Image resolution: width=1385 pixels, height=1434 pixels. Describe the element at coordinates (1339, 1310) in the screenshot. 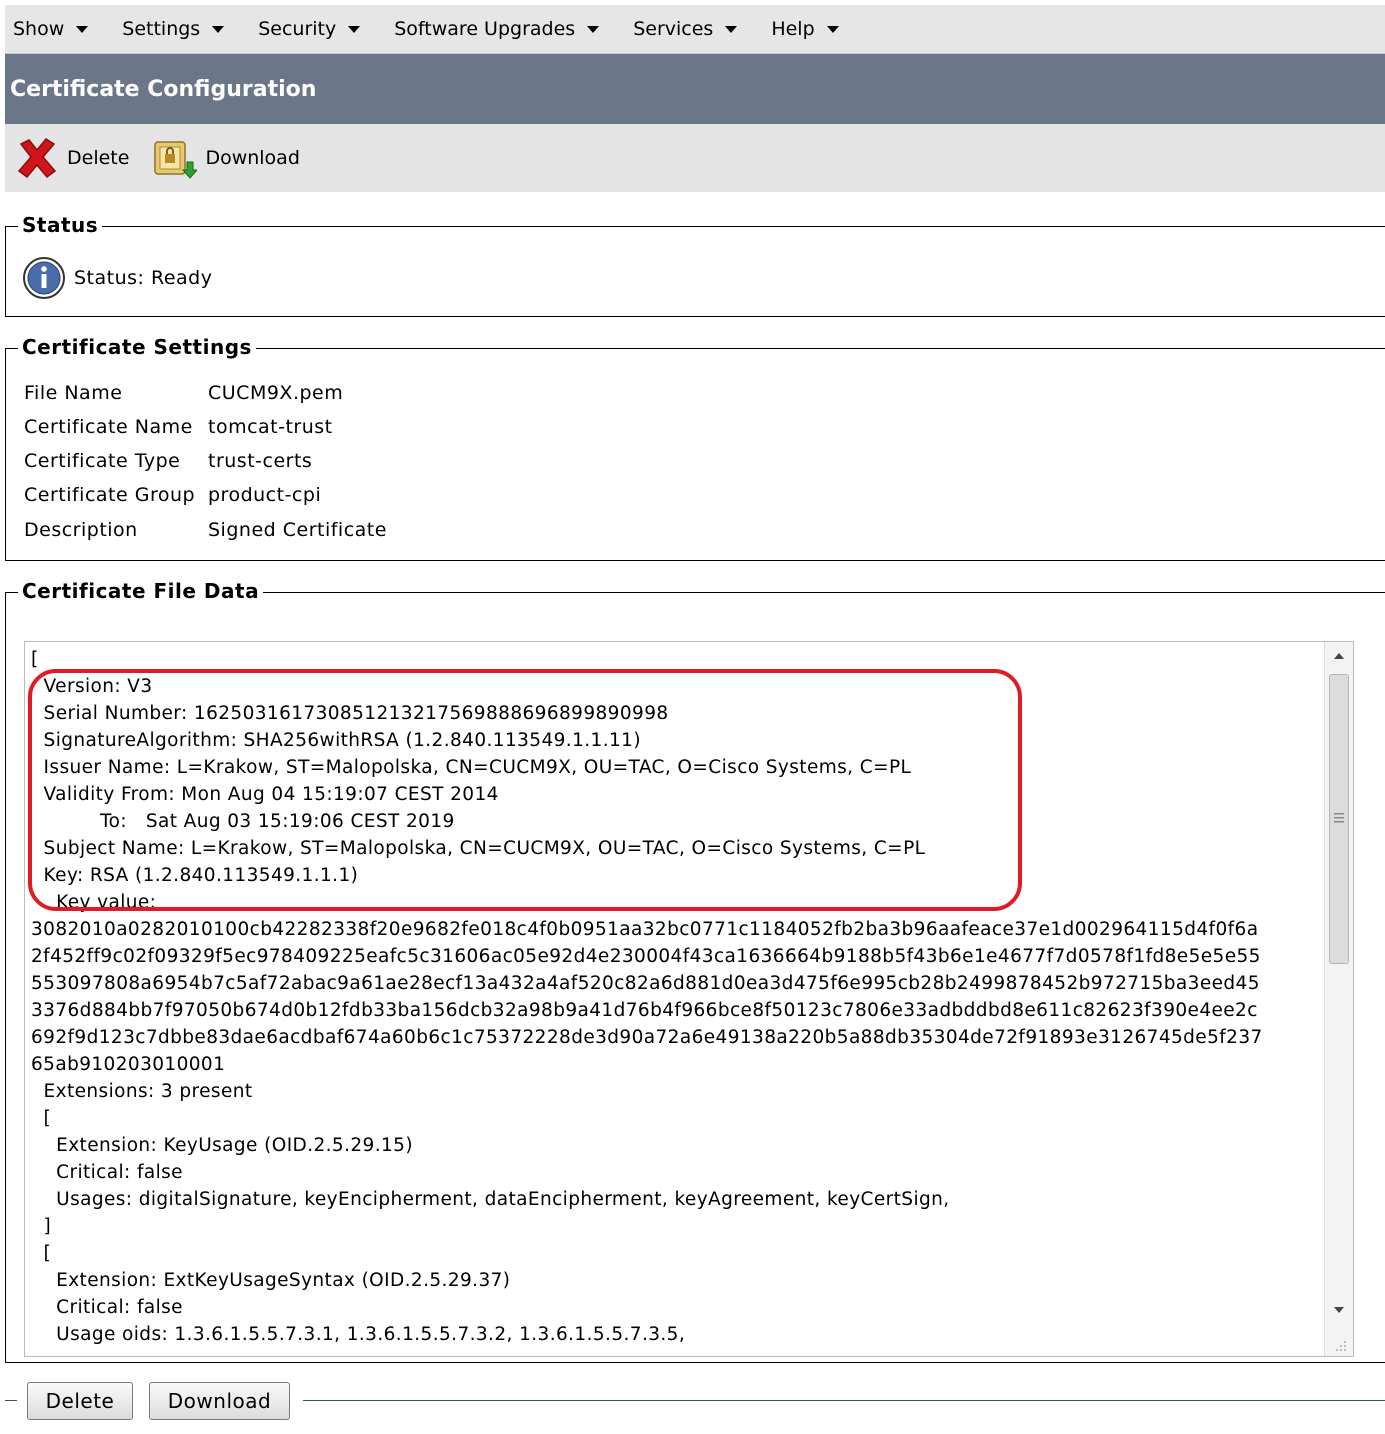

I see `scroll-down-arrow-icon` at that location.